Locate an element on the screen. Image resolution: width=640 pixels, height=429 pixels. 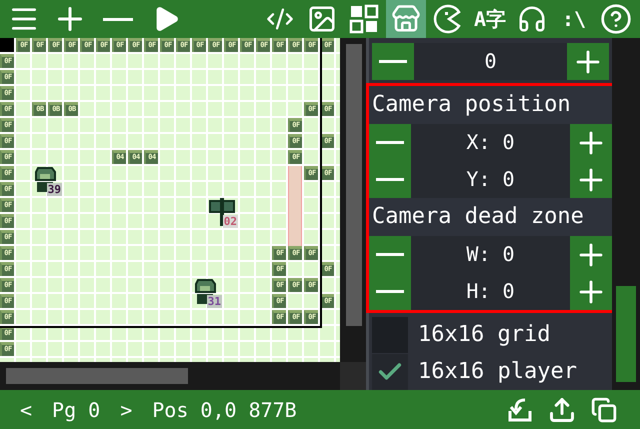
cursor-cell is located at coordinates (7, 45).